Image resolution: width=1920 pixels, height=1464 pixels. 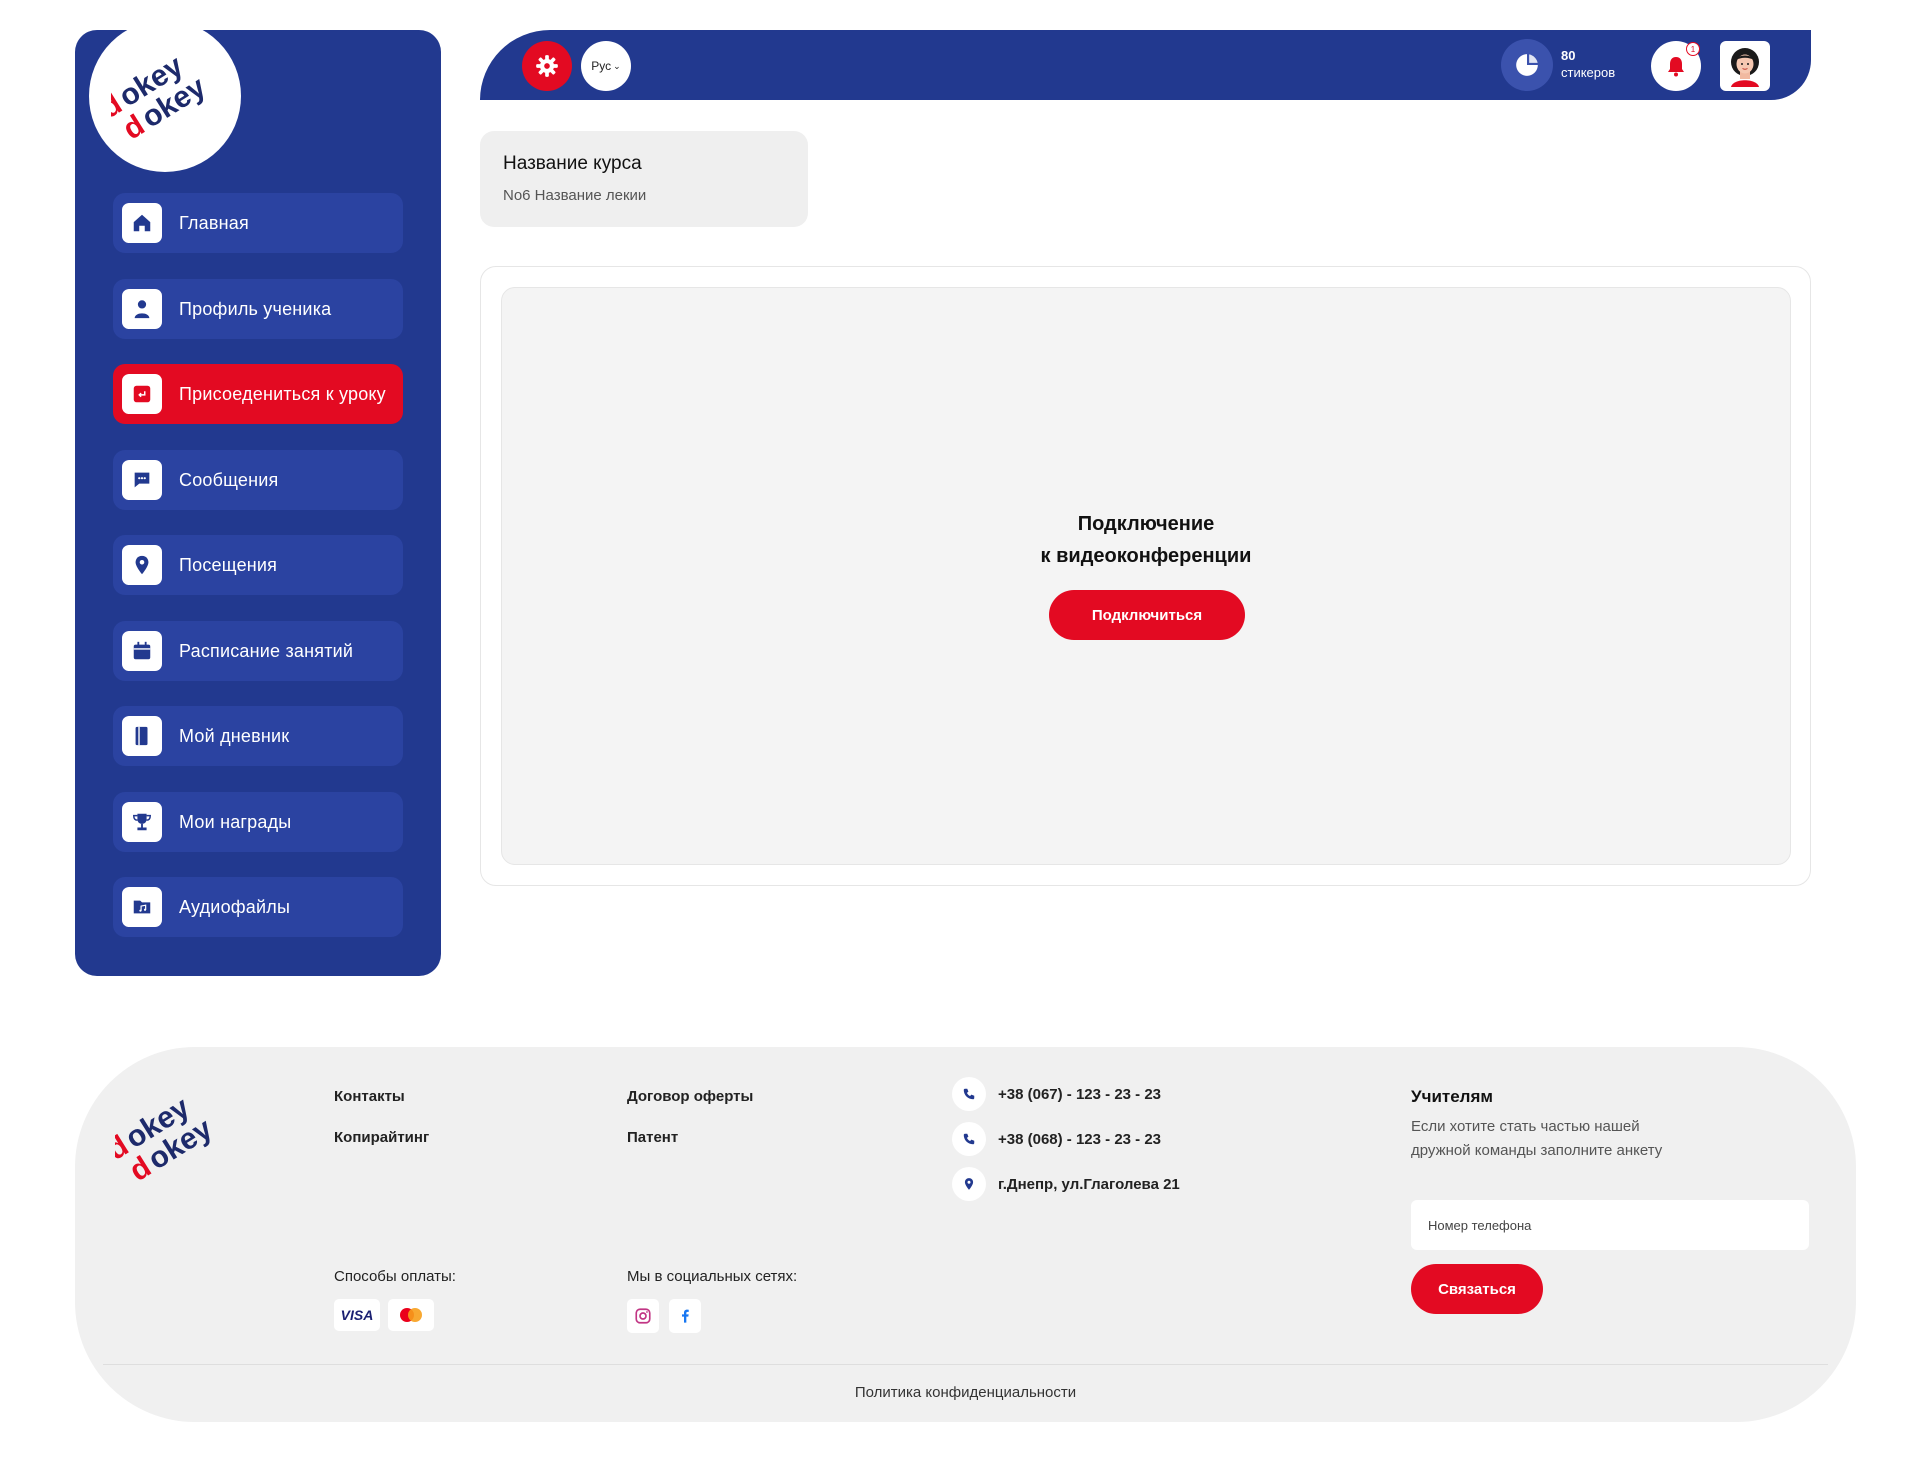 What do you see at coordinates (601, 66) in the screenshot?
I see `language-value: Рус` at bounding box center [601, 66].